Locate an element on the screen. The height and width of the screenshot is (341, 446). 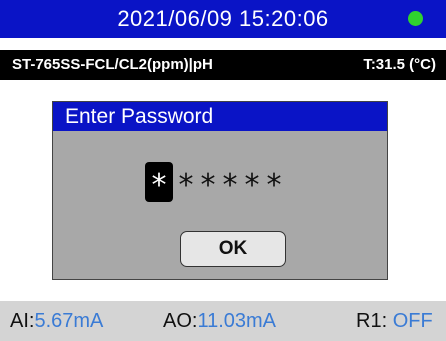
analog-input-status: AI:5.67mA is located at coordinates (56, 321).